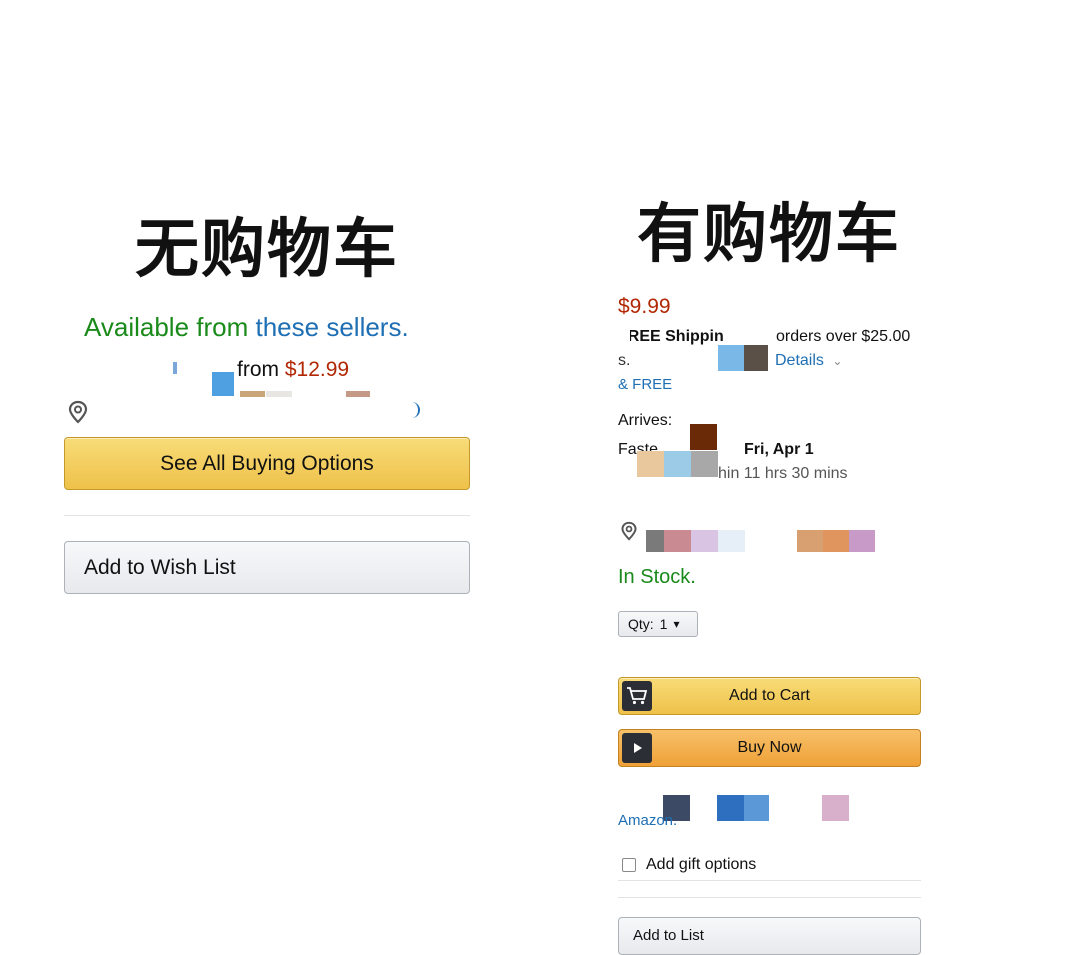  What do you see at coordinates (779, 449) in the screenshot?
I see `fastest-date: Fri, Apr 1` at bounding box center [779, 449].